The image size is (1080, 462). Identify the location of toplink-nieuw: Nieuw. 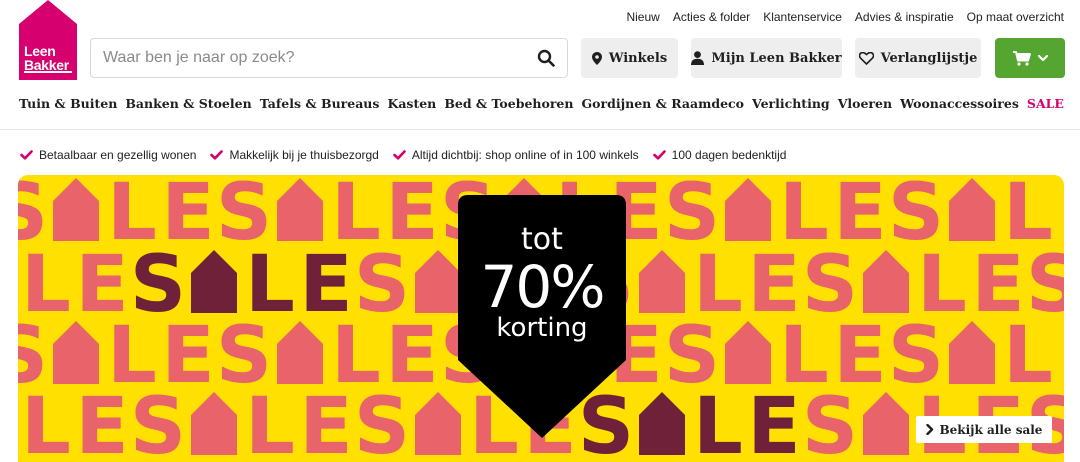
(642, 17).